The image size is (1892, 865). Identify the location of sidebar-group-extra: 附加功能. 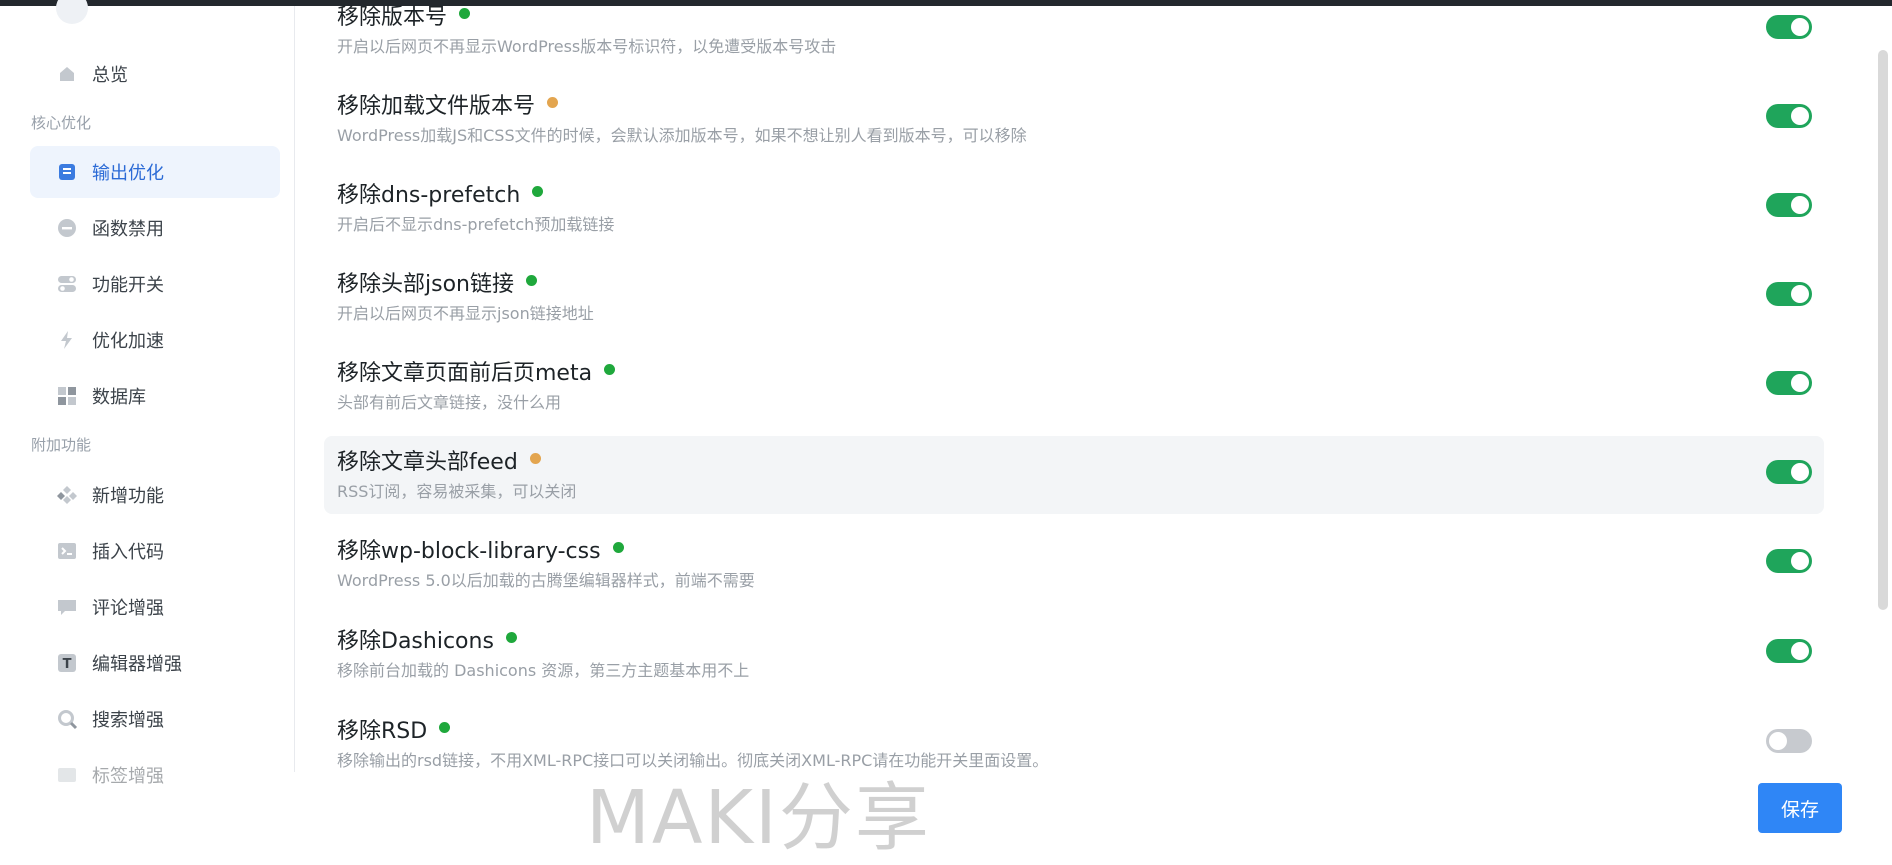
(61, 445).